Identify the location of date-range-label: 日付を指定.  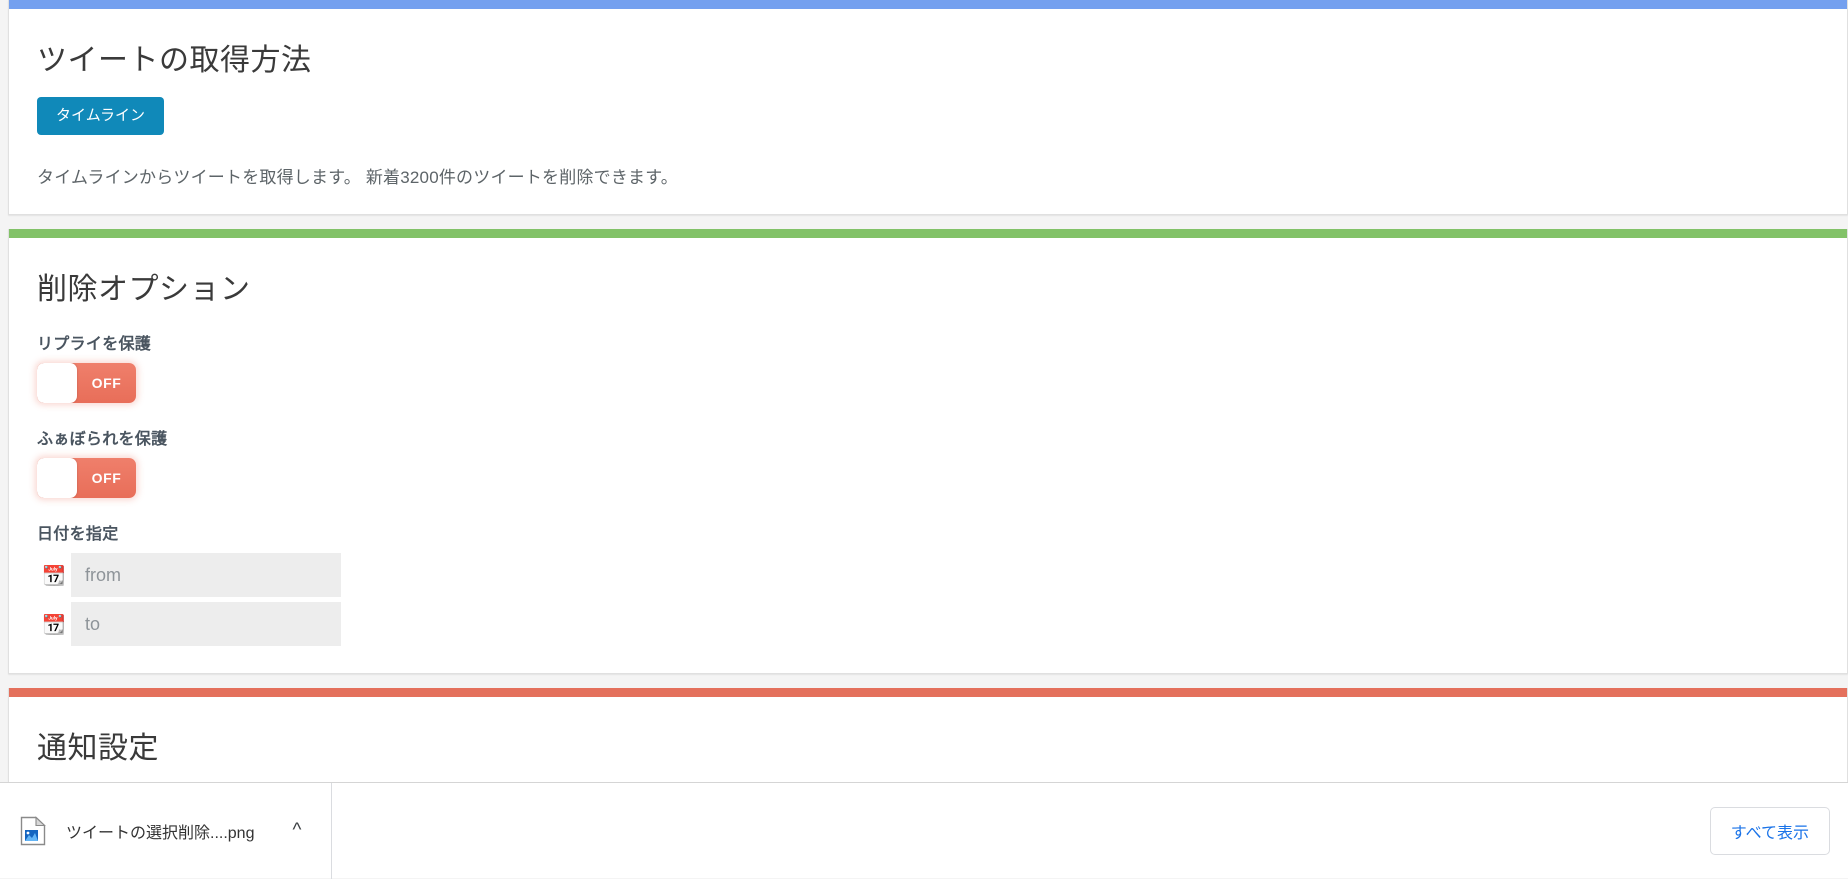
(78, 534).